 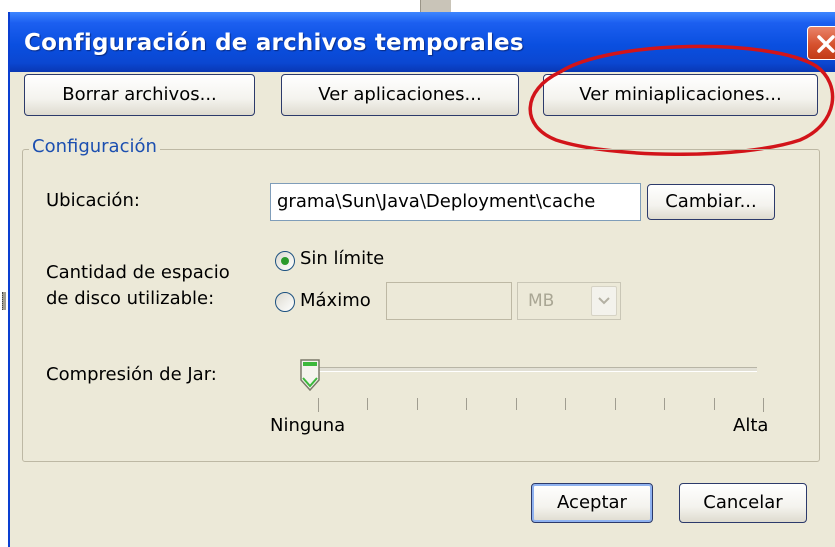 What do you see at coordinates (826, 44) in the screenshot?
I see `close-icon` at bounding box center [826, 44].